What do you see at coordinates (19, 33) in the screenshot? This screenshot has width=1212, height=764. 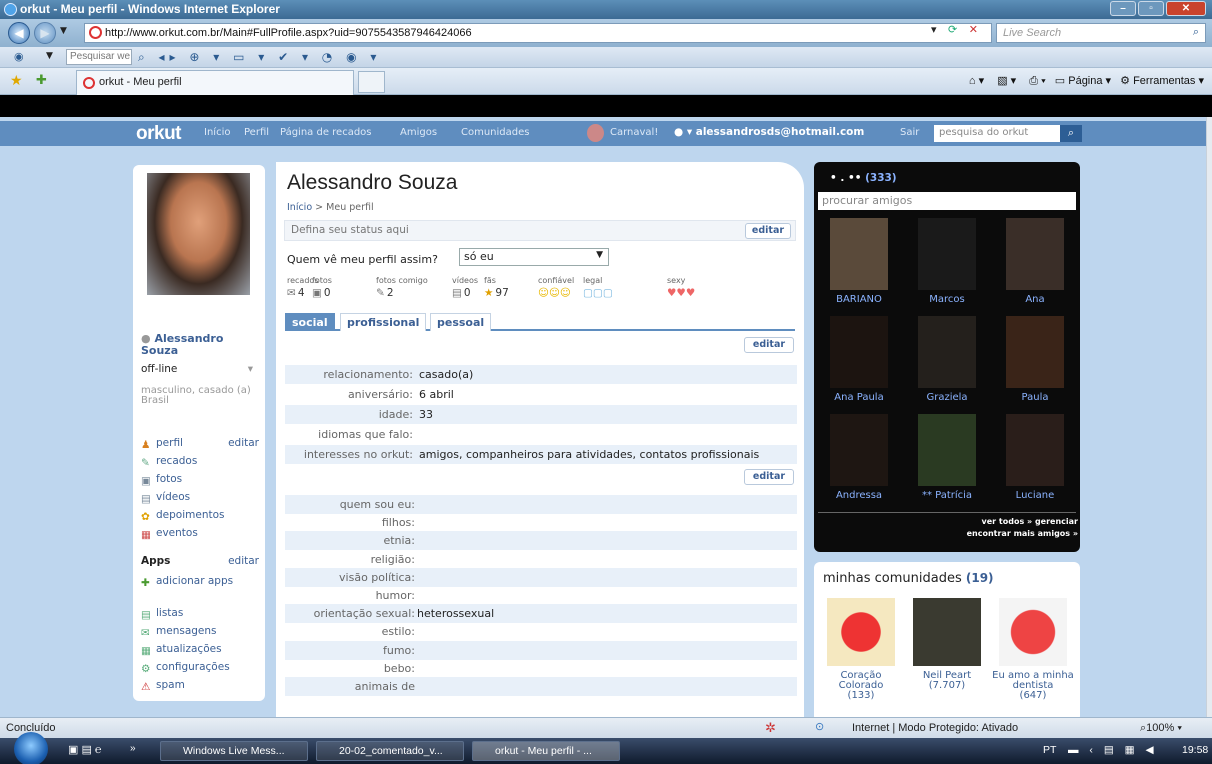 I see `back-icon: ◀` at bounding box center [19, 33].